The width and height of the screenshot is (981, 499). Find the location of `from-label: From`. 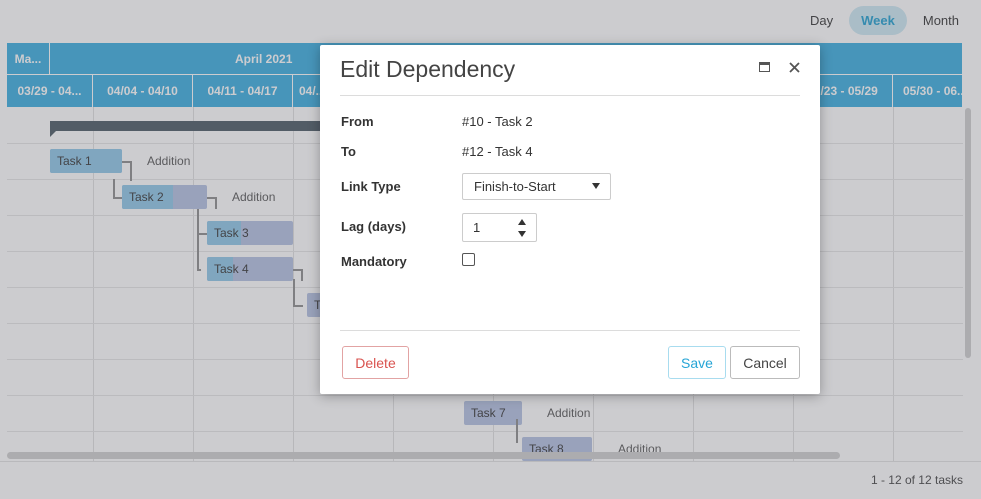

from-label: From is located at coordinates (357, 121).